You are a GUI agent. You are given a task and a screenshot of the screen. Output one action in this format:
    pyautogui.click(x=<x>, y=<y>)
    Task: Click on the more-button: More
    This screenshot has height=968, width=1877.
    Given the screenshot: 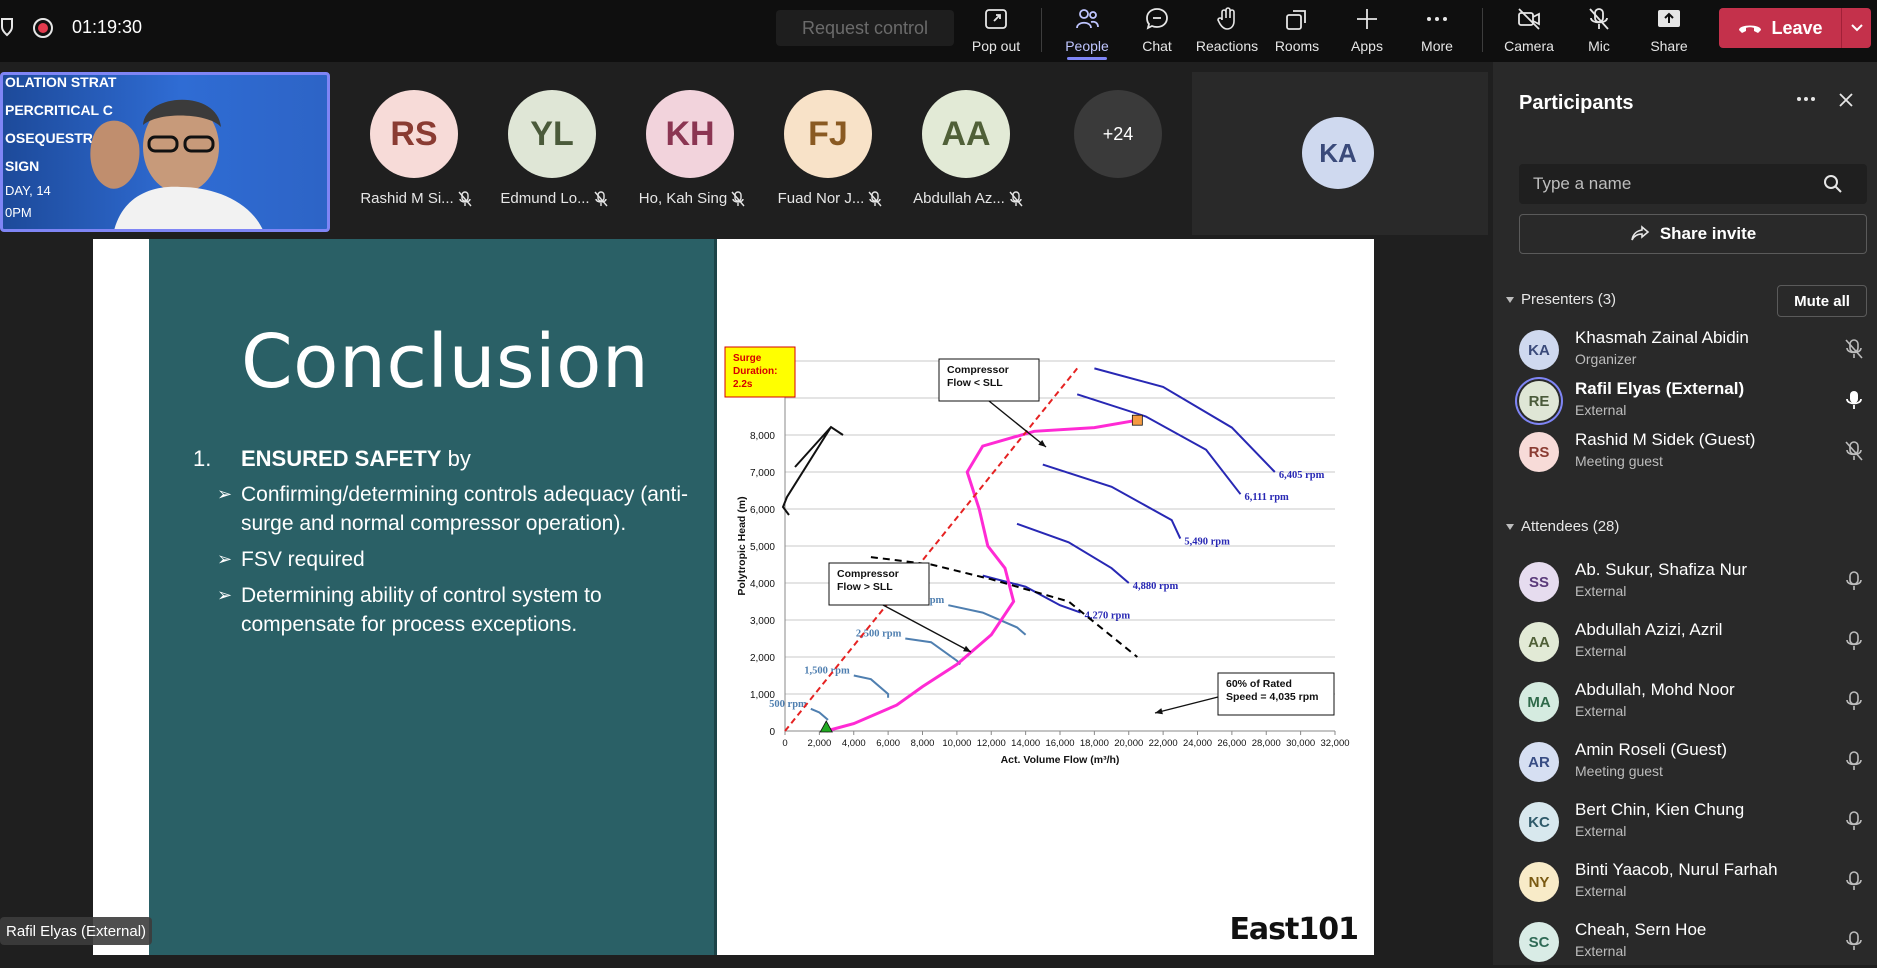 What is the action you would take?
    pyautogui.click(x=1437, y=31)
    